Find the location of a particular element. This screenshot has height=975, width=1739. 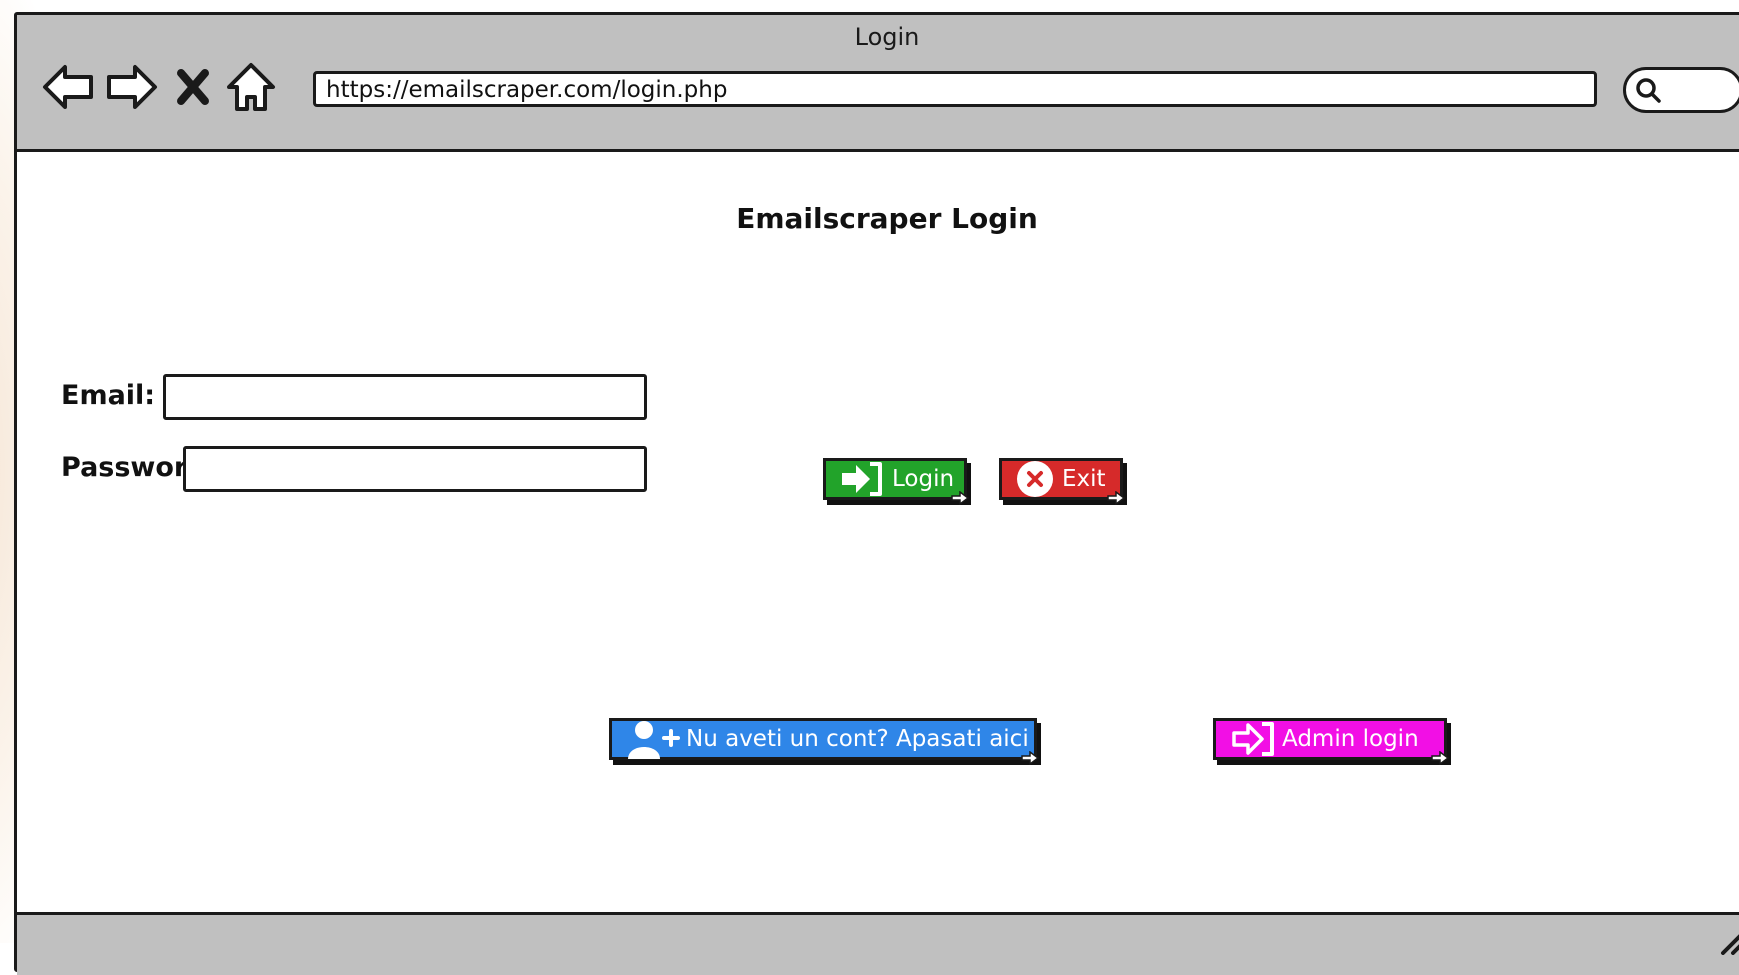

admin-login-button: Admin login is located at coordinates (1331, 741).